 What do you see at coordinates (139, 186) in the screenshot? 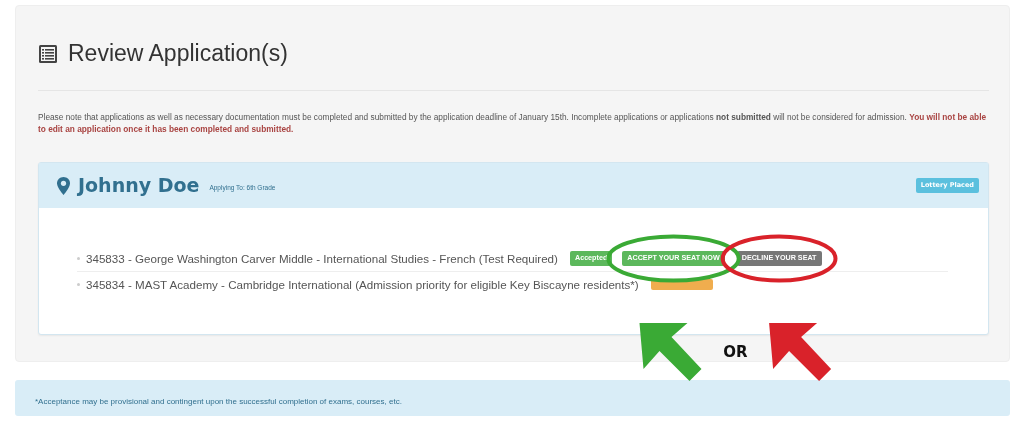
I see `applicant-name: Johnny Doe` at bounding box center [139, 186].